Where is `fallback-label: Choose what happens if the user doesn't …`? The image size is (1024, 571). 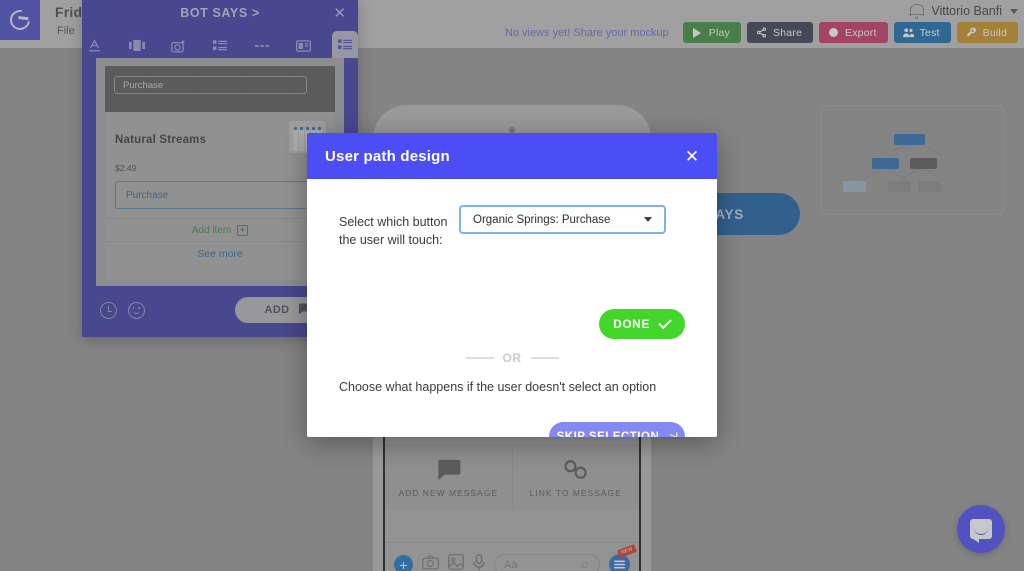
fallback-label: Choose what happens if the user doesn't … is located at coordinates (498, 387).